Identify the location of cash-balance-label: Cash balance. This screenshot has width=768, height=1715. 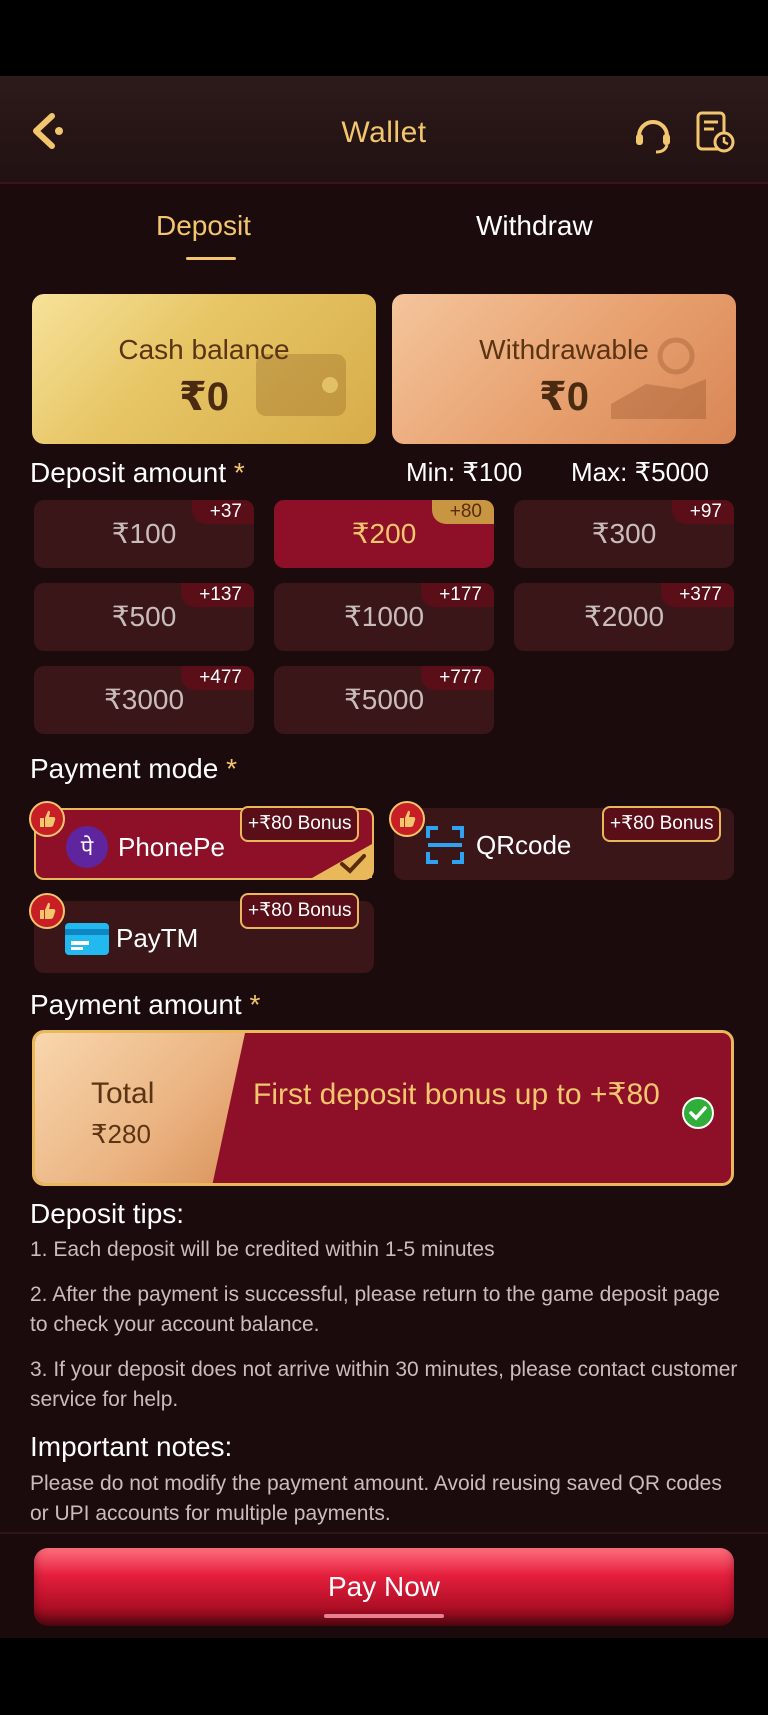
(204, 349).